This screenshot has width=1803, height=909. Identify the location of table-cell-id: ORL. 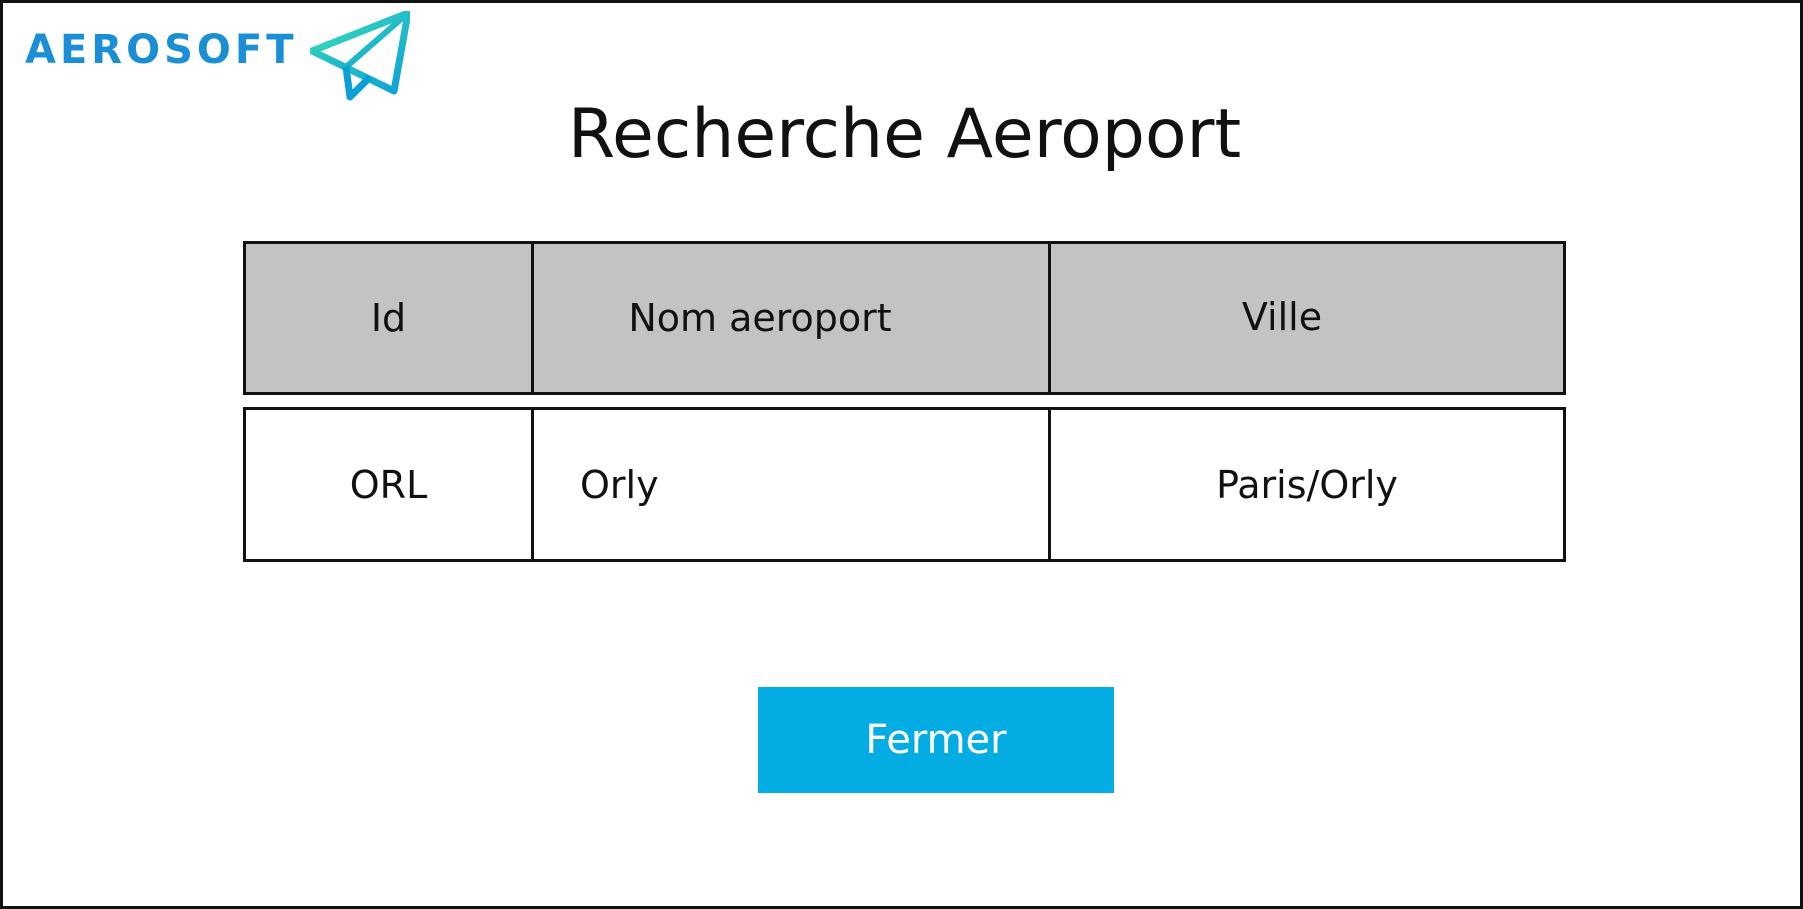
(388, 484).